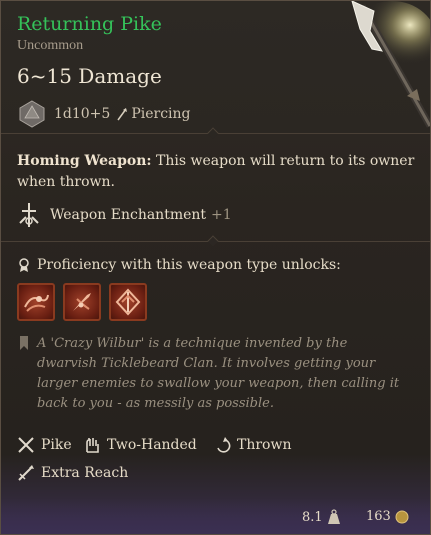  Describe the element at coordinates (32, 114) in the screenshot. I see `d20-dice-icon` at that location.